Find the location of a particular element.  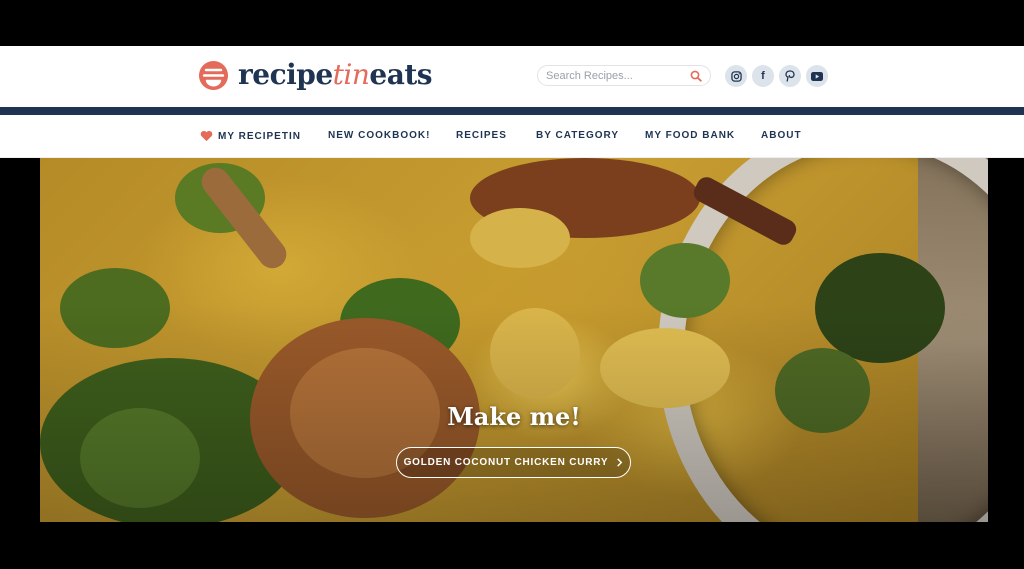

header-divider-bar is located at coordinates (512, 111).